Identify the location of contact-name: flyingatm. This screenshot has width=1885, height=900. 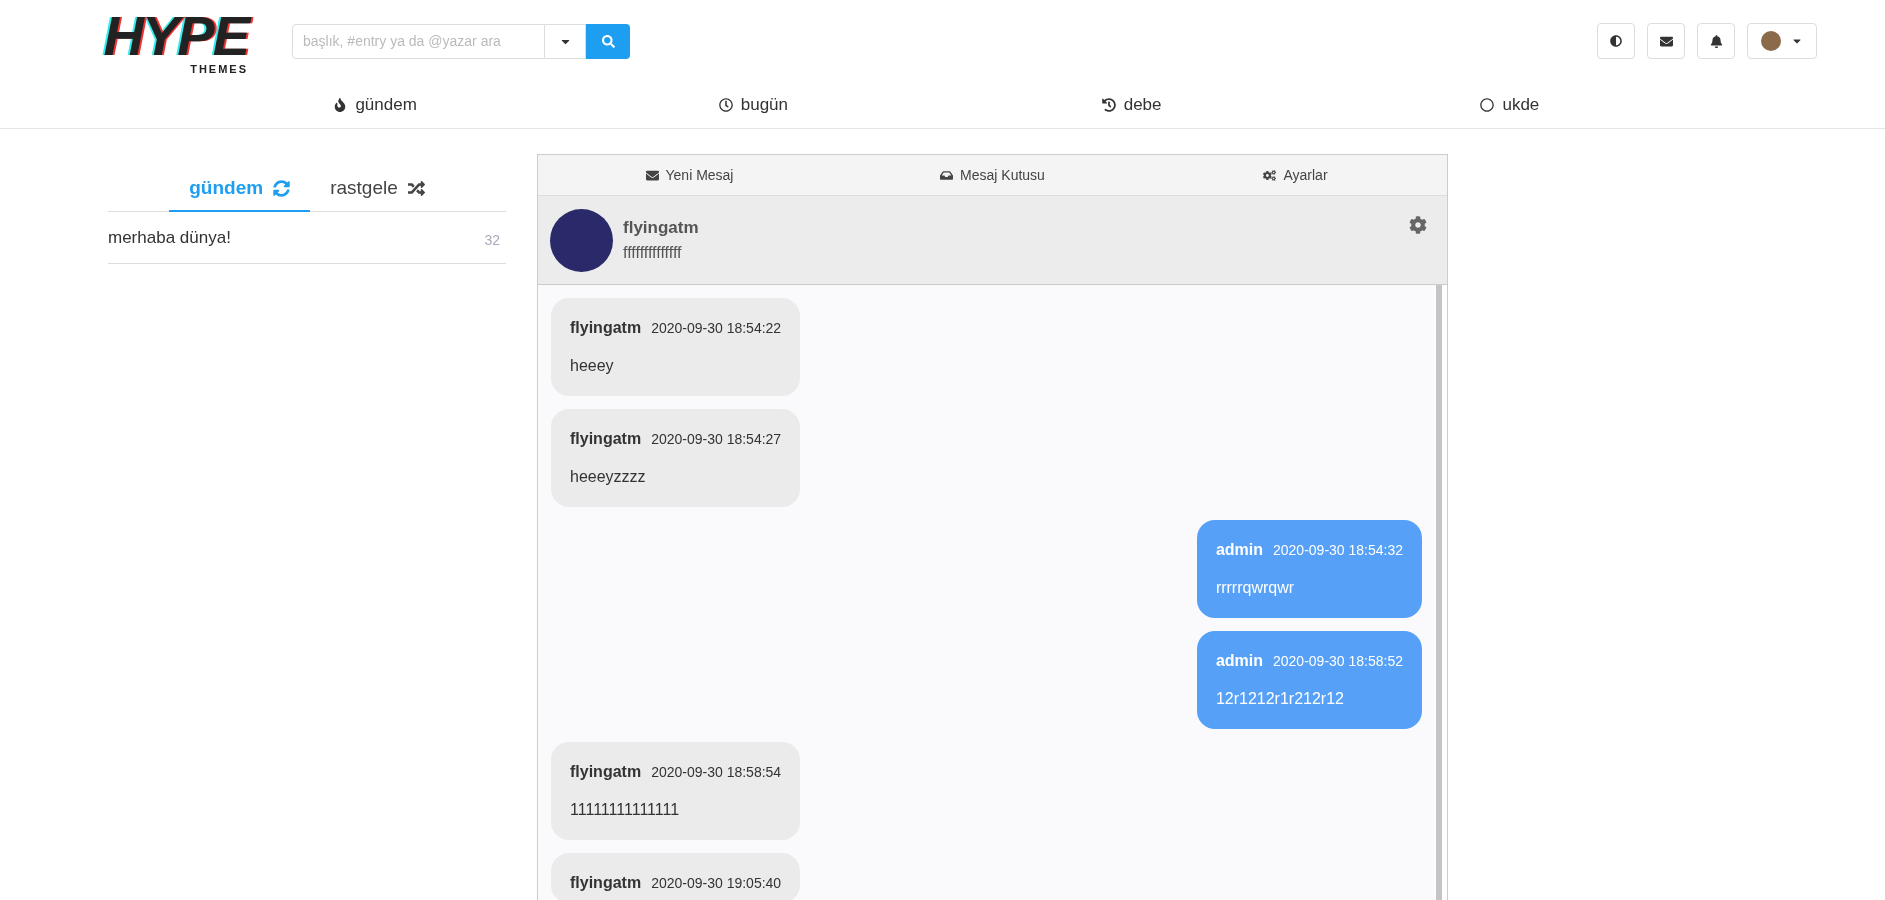
(661, 228).